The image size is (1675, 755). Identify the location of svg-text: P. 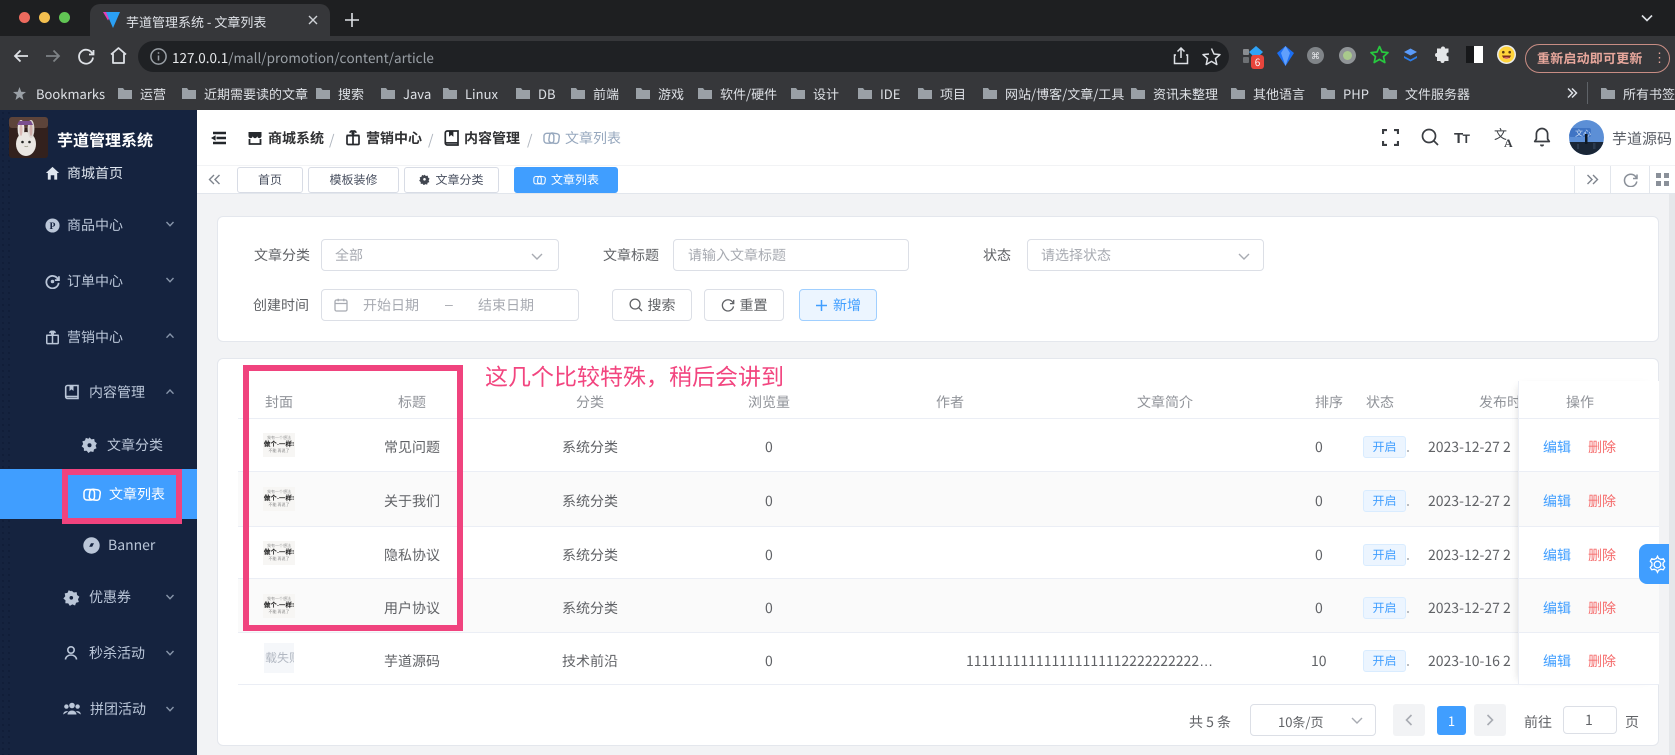
(53, 225).